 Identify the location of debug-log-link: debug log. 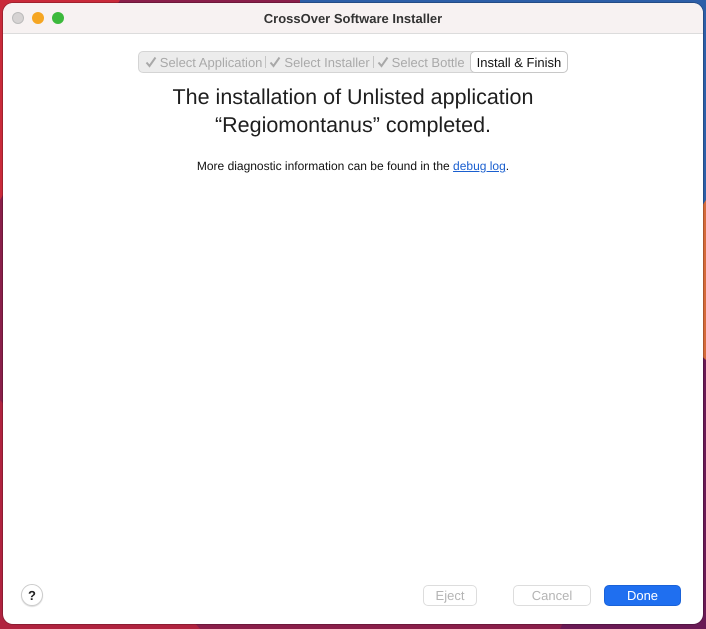
(479, 166).